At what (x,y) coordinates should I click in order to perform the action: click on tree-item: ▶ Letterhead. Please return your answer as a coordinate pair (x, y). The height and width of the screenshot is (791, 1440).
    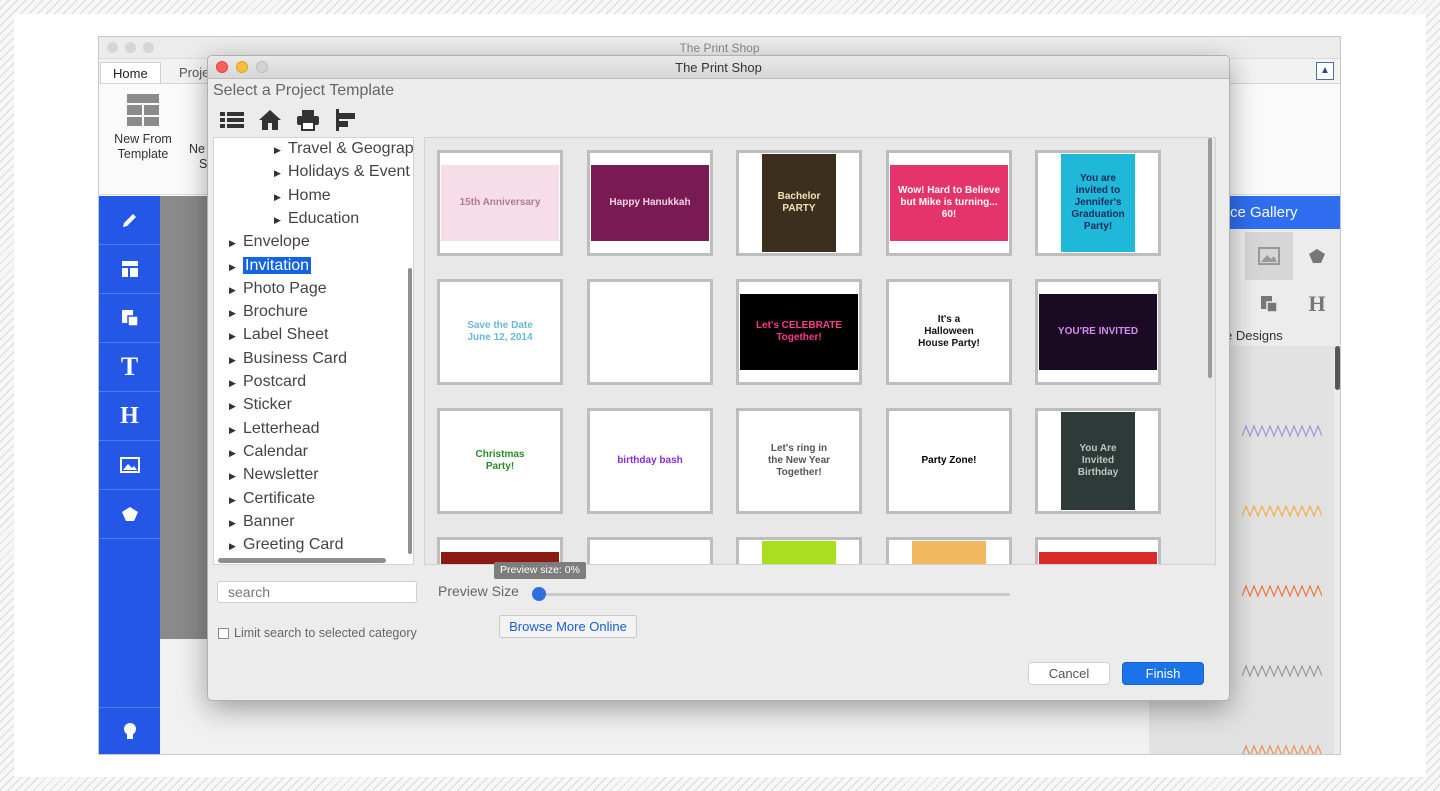
    Looking at the image, I should click on (274, 429).